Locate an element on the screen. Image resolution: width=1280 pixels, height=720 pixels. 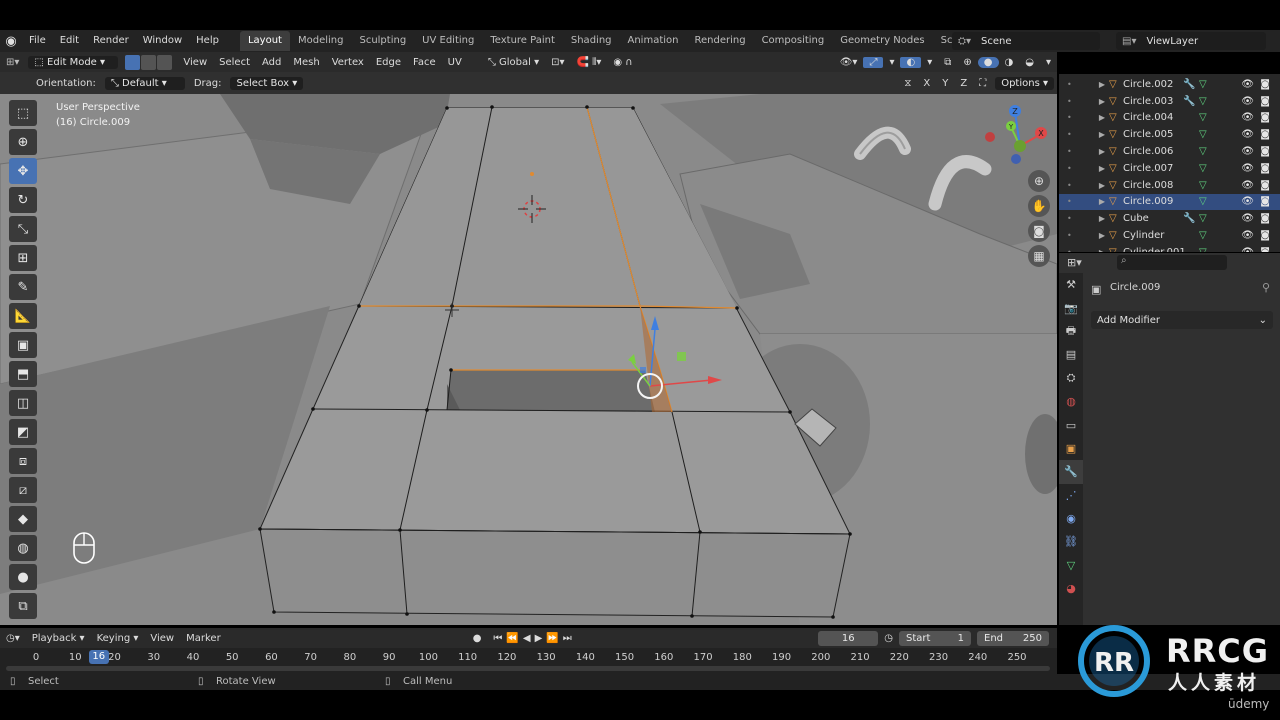
tab-animation: Animation is located at coordinates (653, 41).